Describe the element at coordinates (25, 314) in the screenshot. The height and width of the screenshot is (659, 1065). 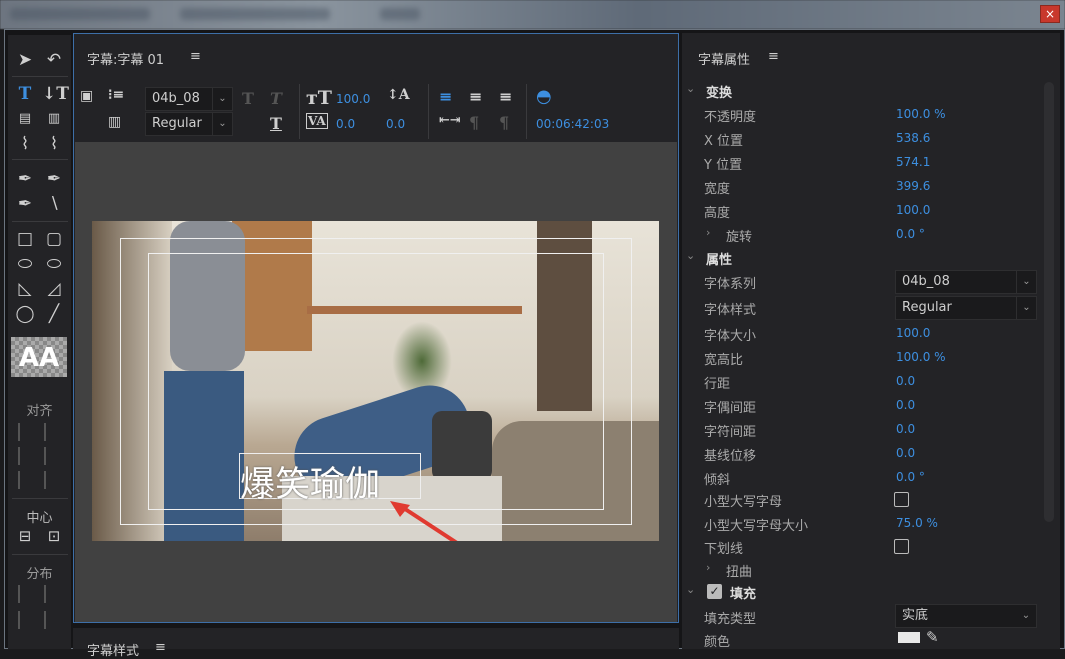
I see `ellipse-tool-icon: ◯` at that location.